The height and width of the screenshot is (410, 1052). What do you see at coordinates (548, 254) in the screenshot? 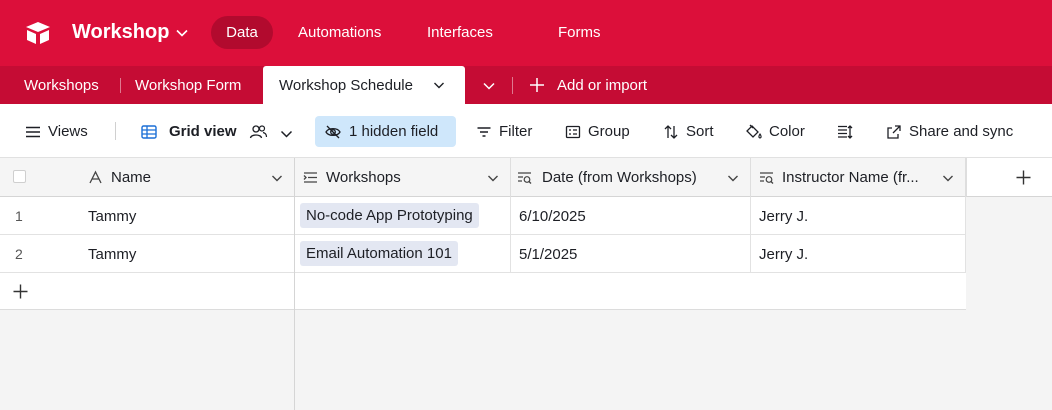
I see `cell-text: 5/1/2025` at bounding box center [548, 254].